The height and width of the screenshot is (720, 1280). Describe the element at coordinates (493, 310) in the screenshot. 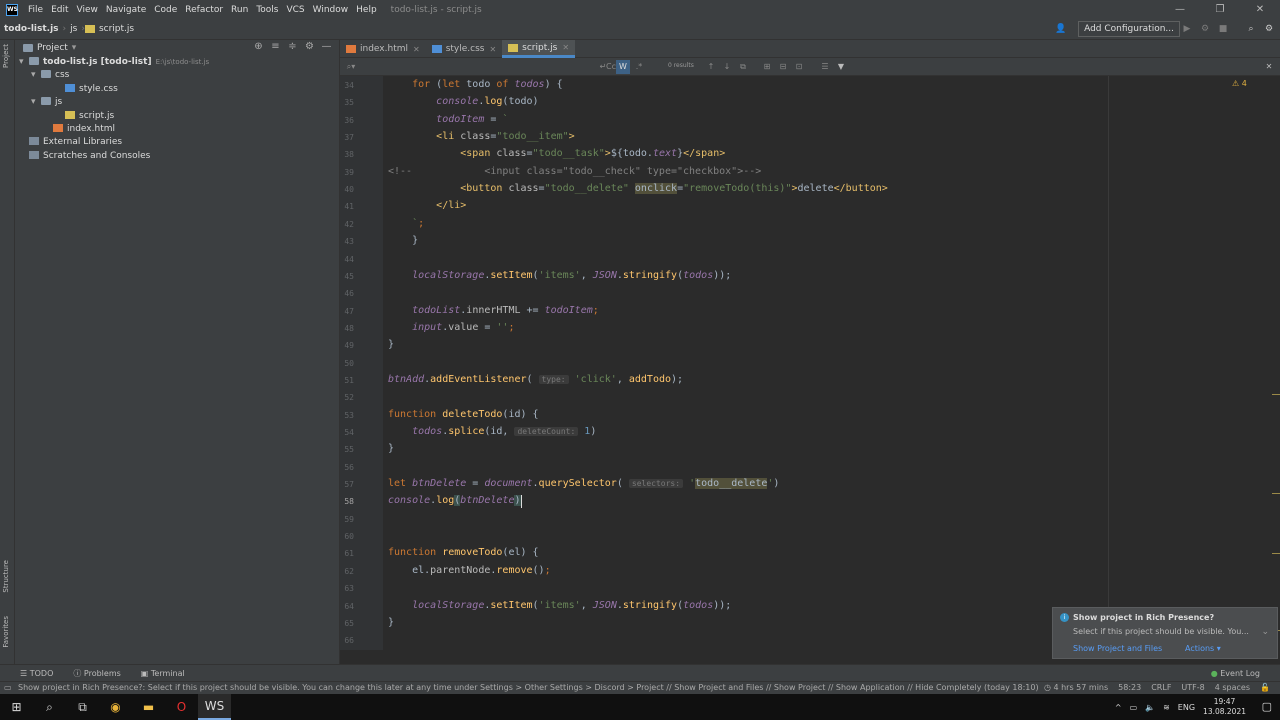

I see `code-line: todoList.innerHTML += todoItem;` at that location.